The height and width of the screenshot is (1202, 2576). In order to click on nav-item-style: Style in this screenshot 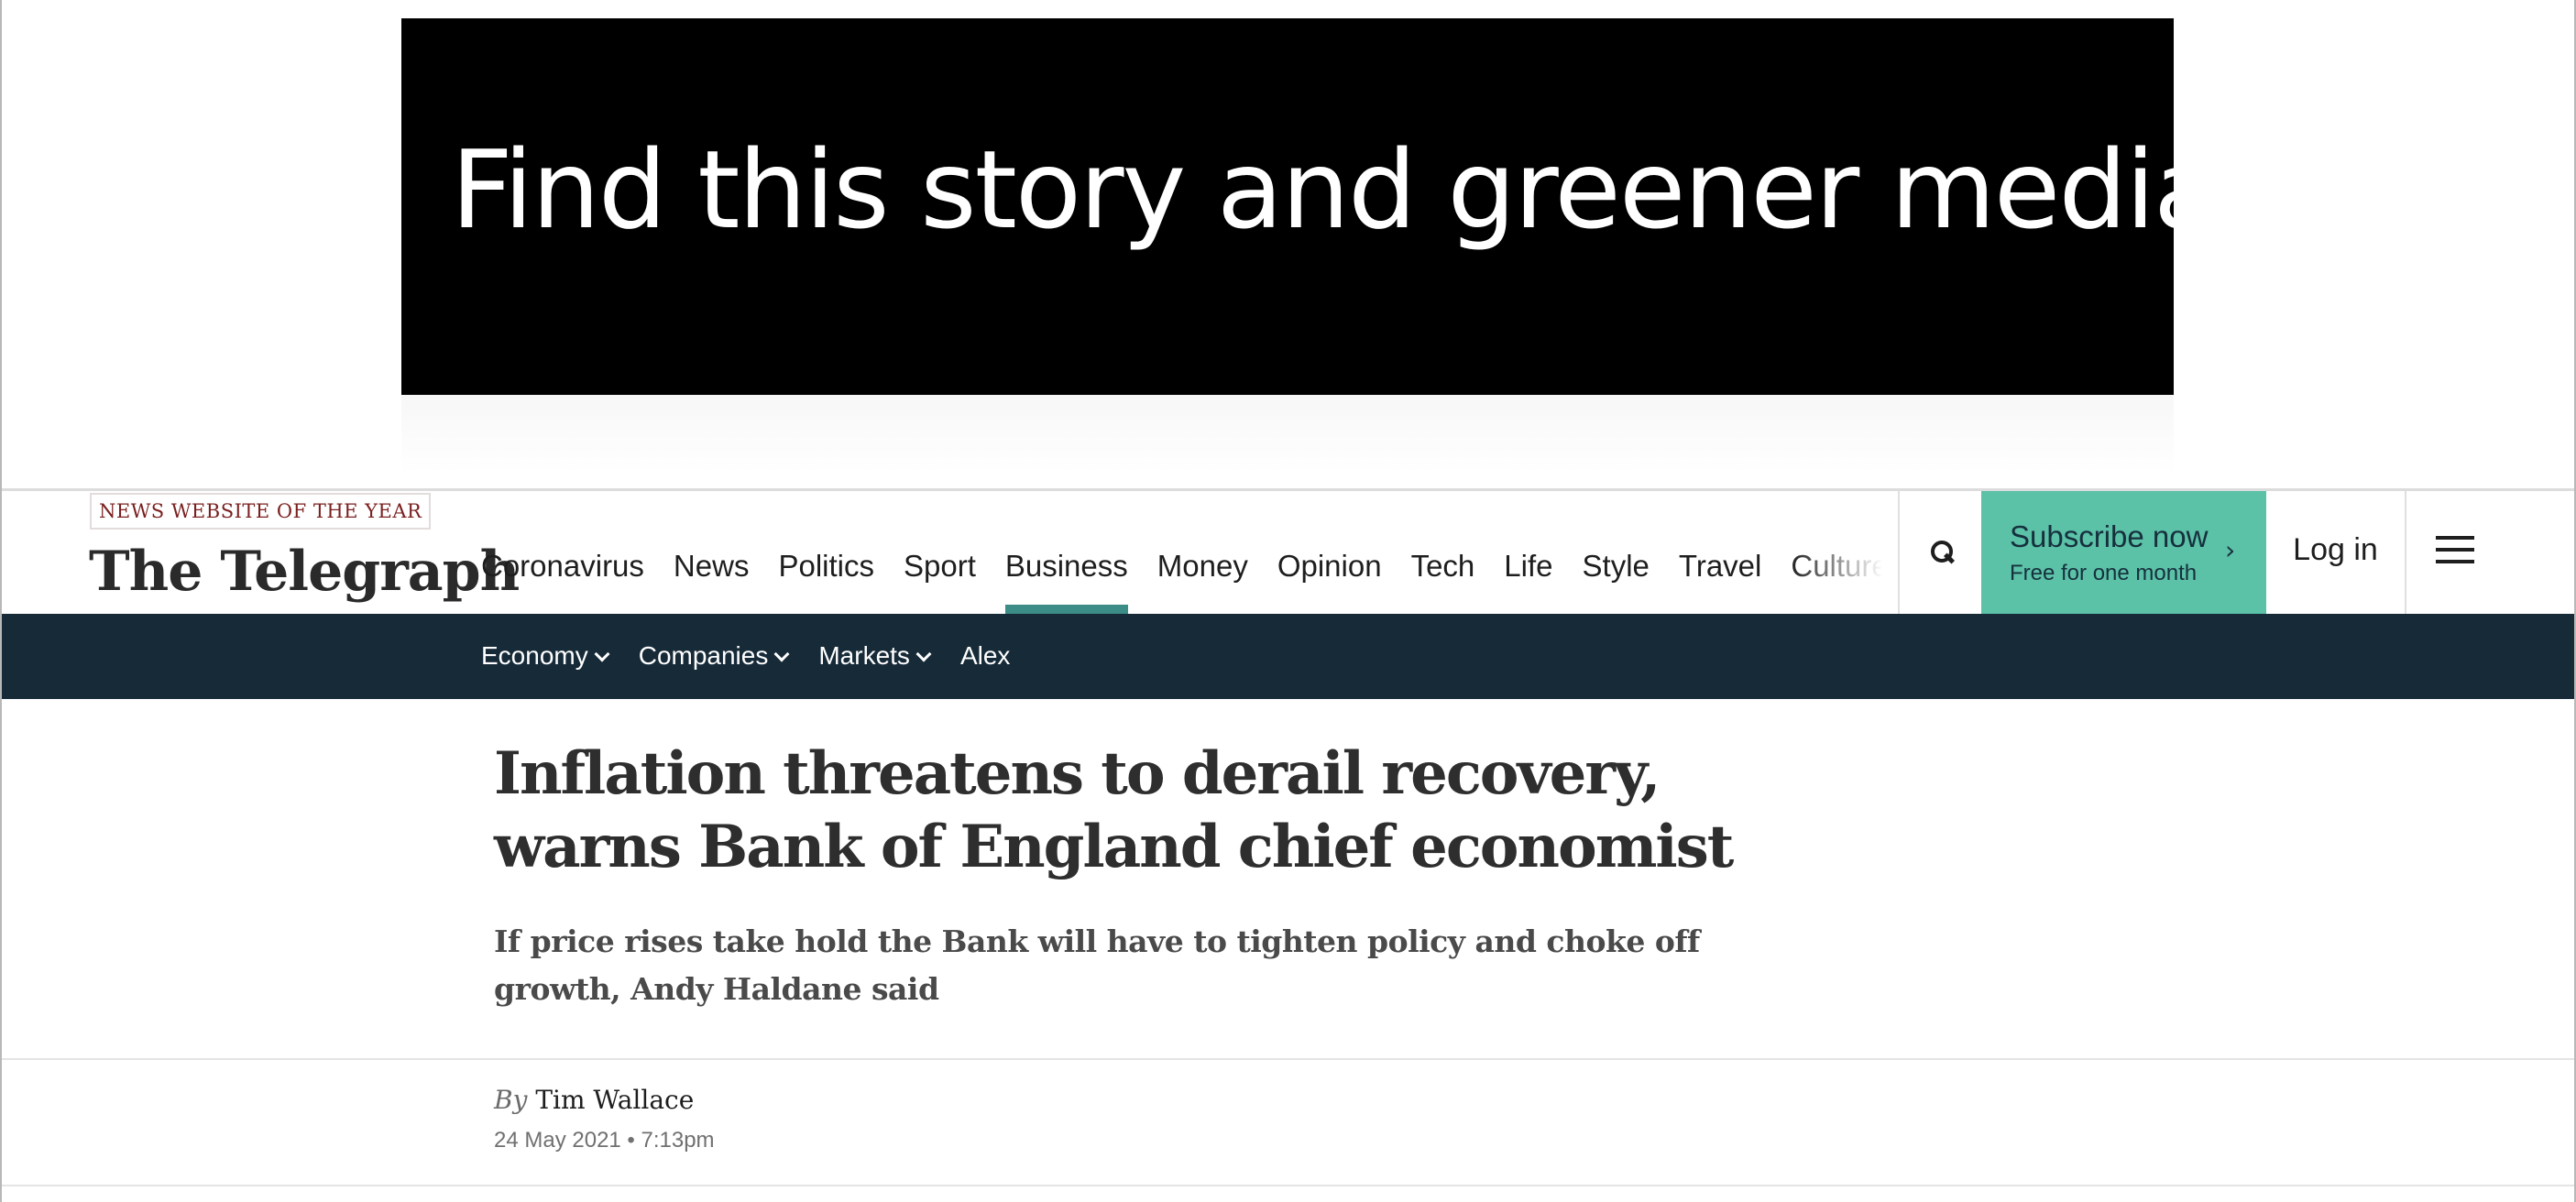, I will do `click(1631, 566)`.